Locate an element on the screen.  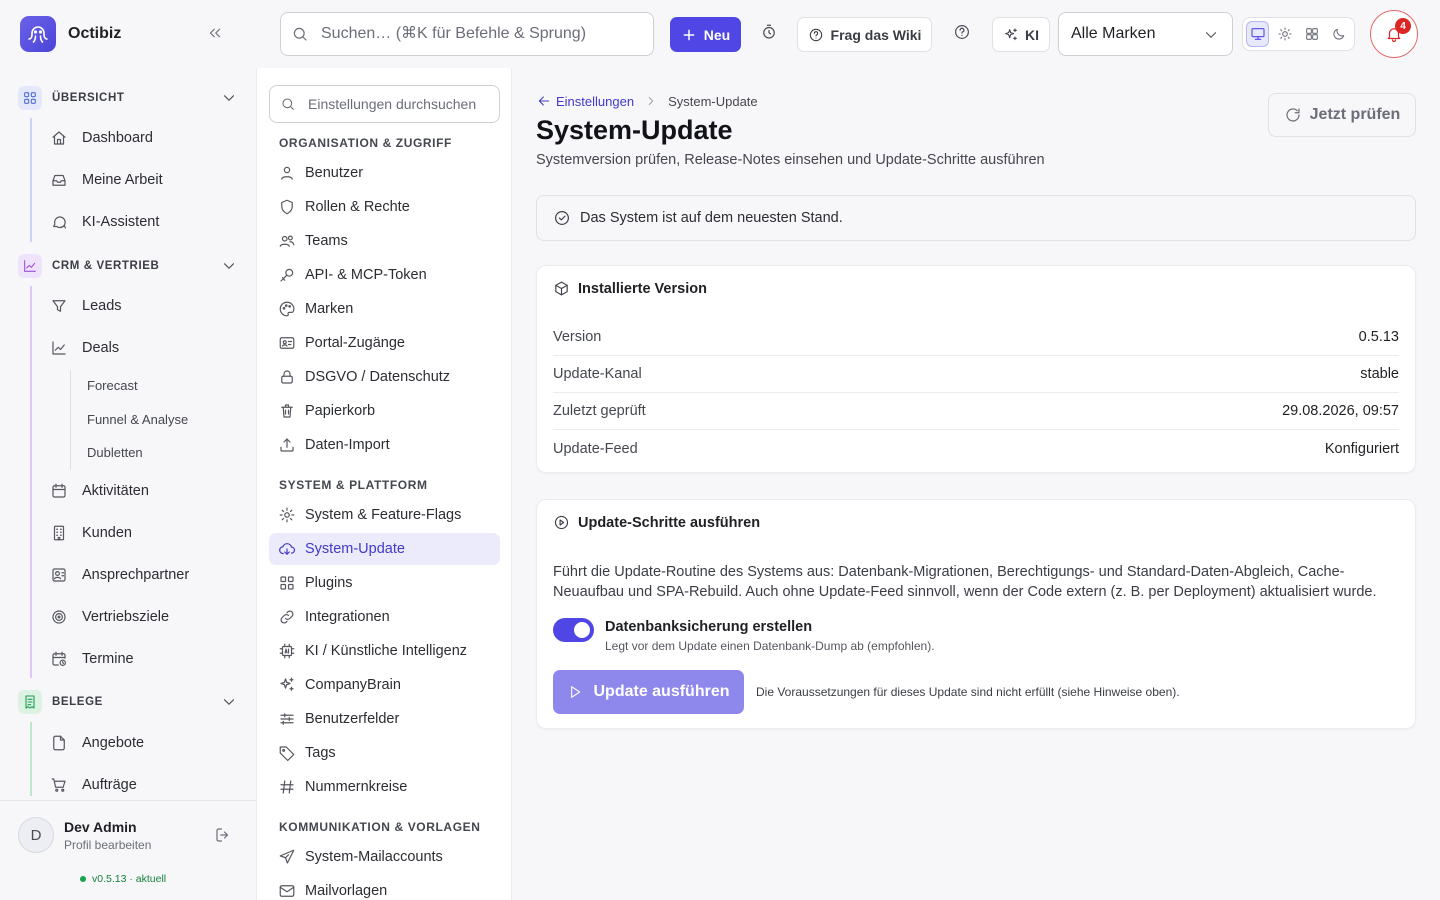
settings-item-ki: KI / Künstliche Intelligenz is located at coordinates (384, 651).